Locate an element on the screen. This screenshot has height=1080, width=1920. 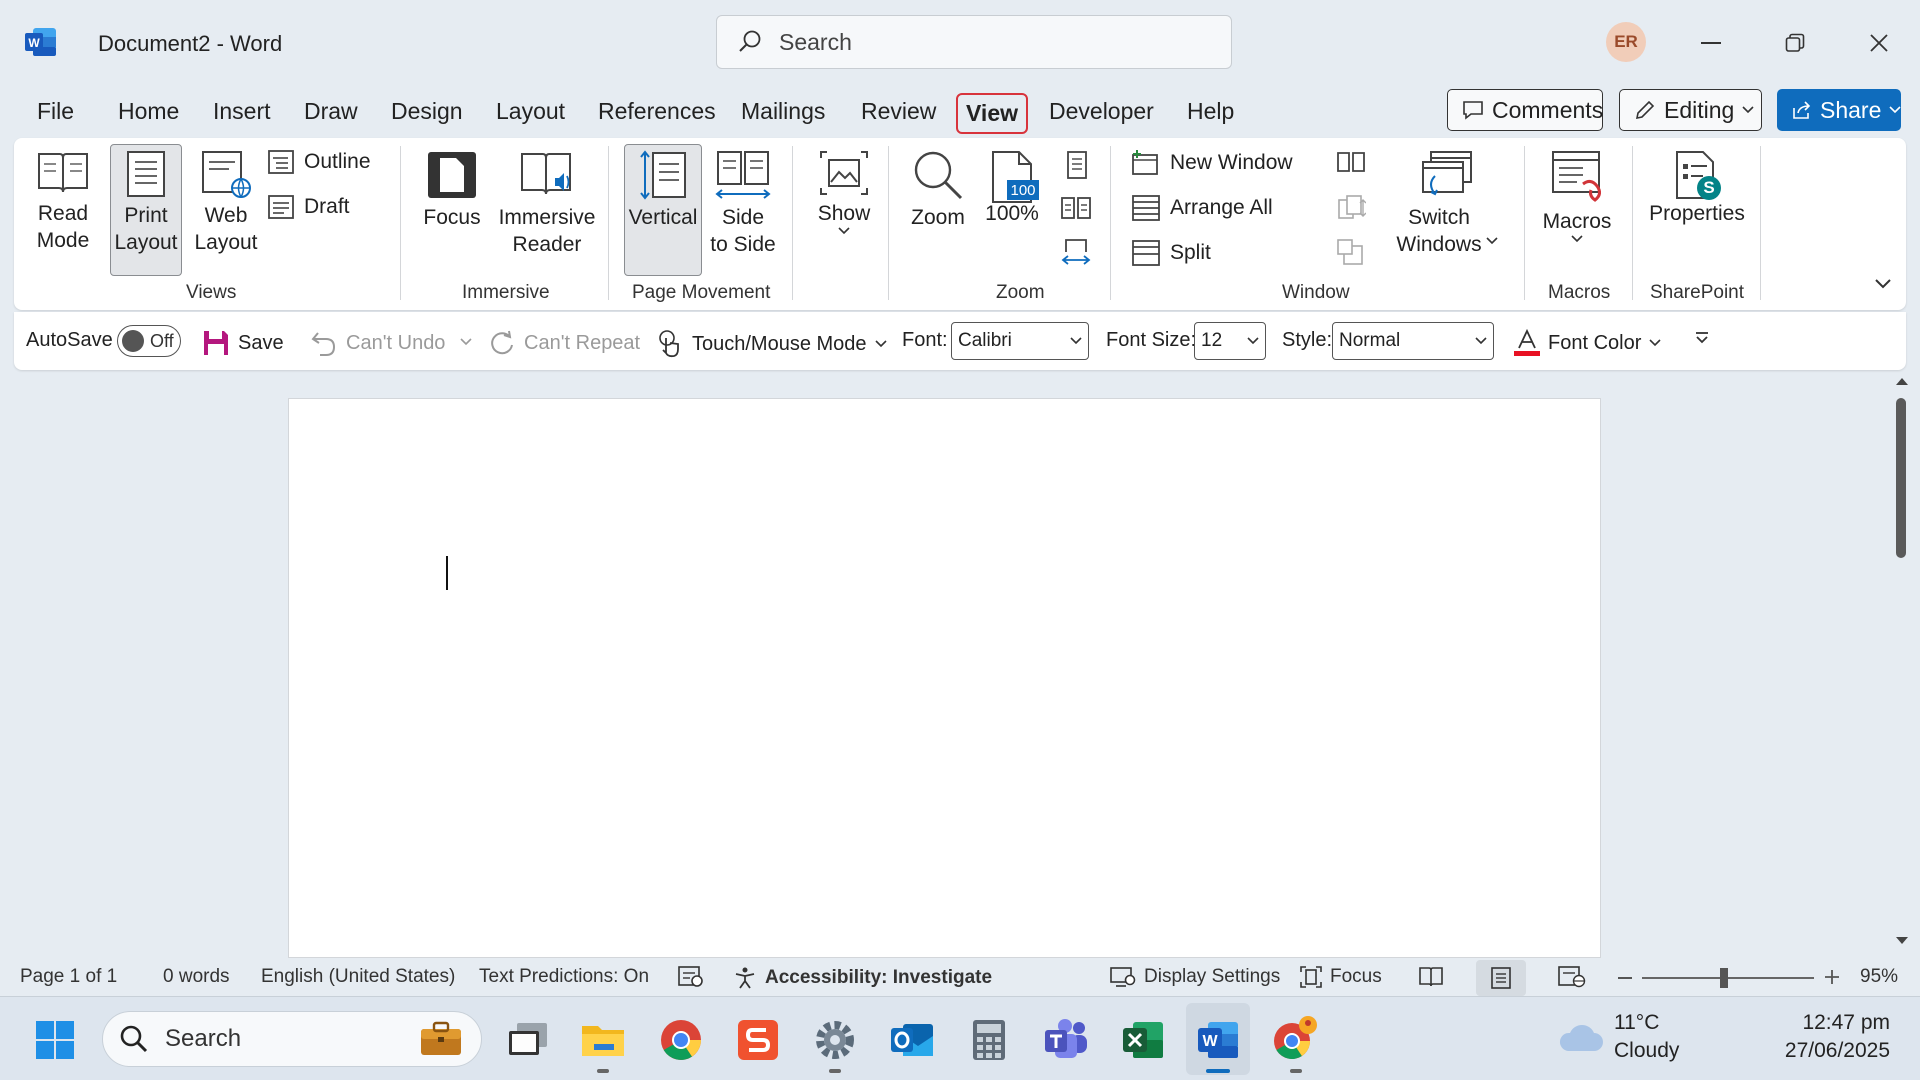
switch-windows-button: Switch Windows is located at coordinates (1447, 204).